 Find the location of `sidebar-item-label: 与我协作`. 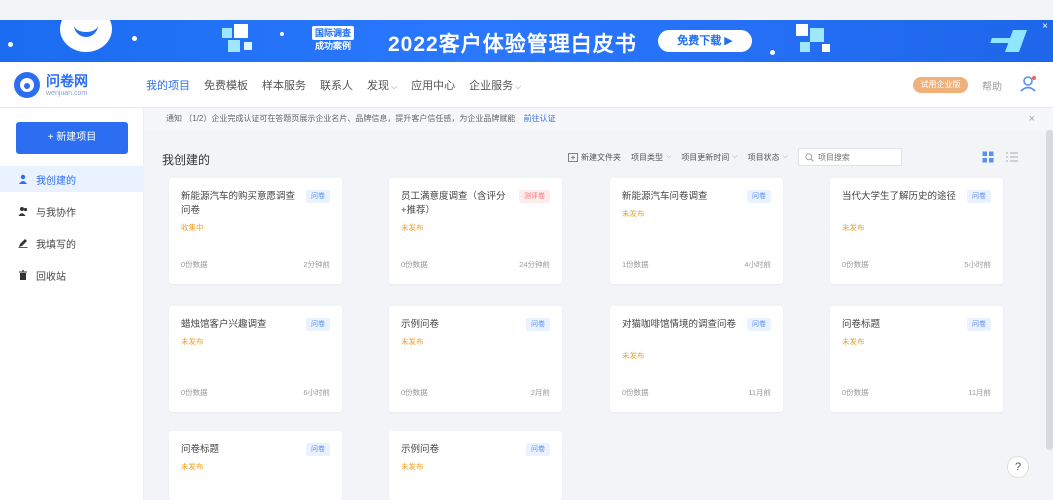

sidebar-item-label: 与我协作 is located at coordinates (56, 213).